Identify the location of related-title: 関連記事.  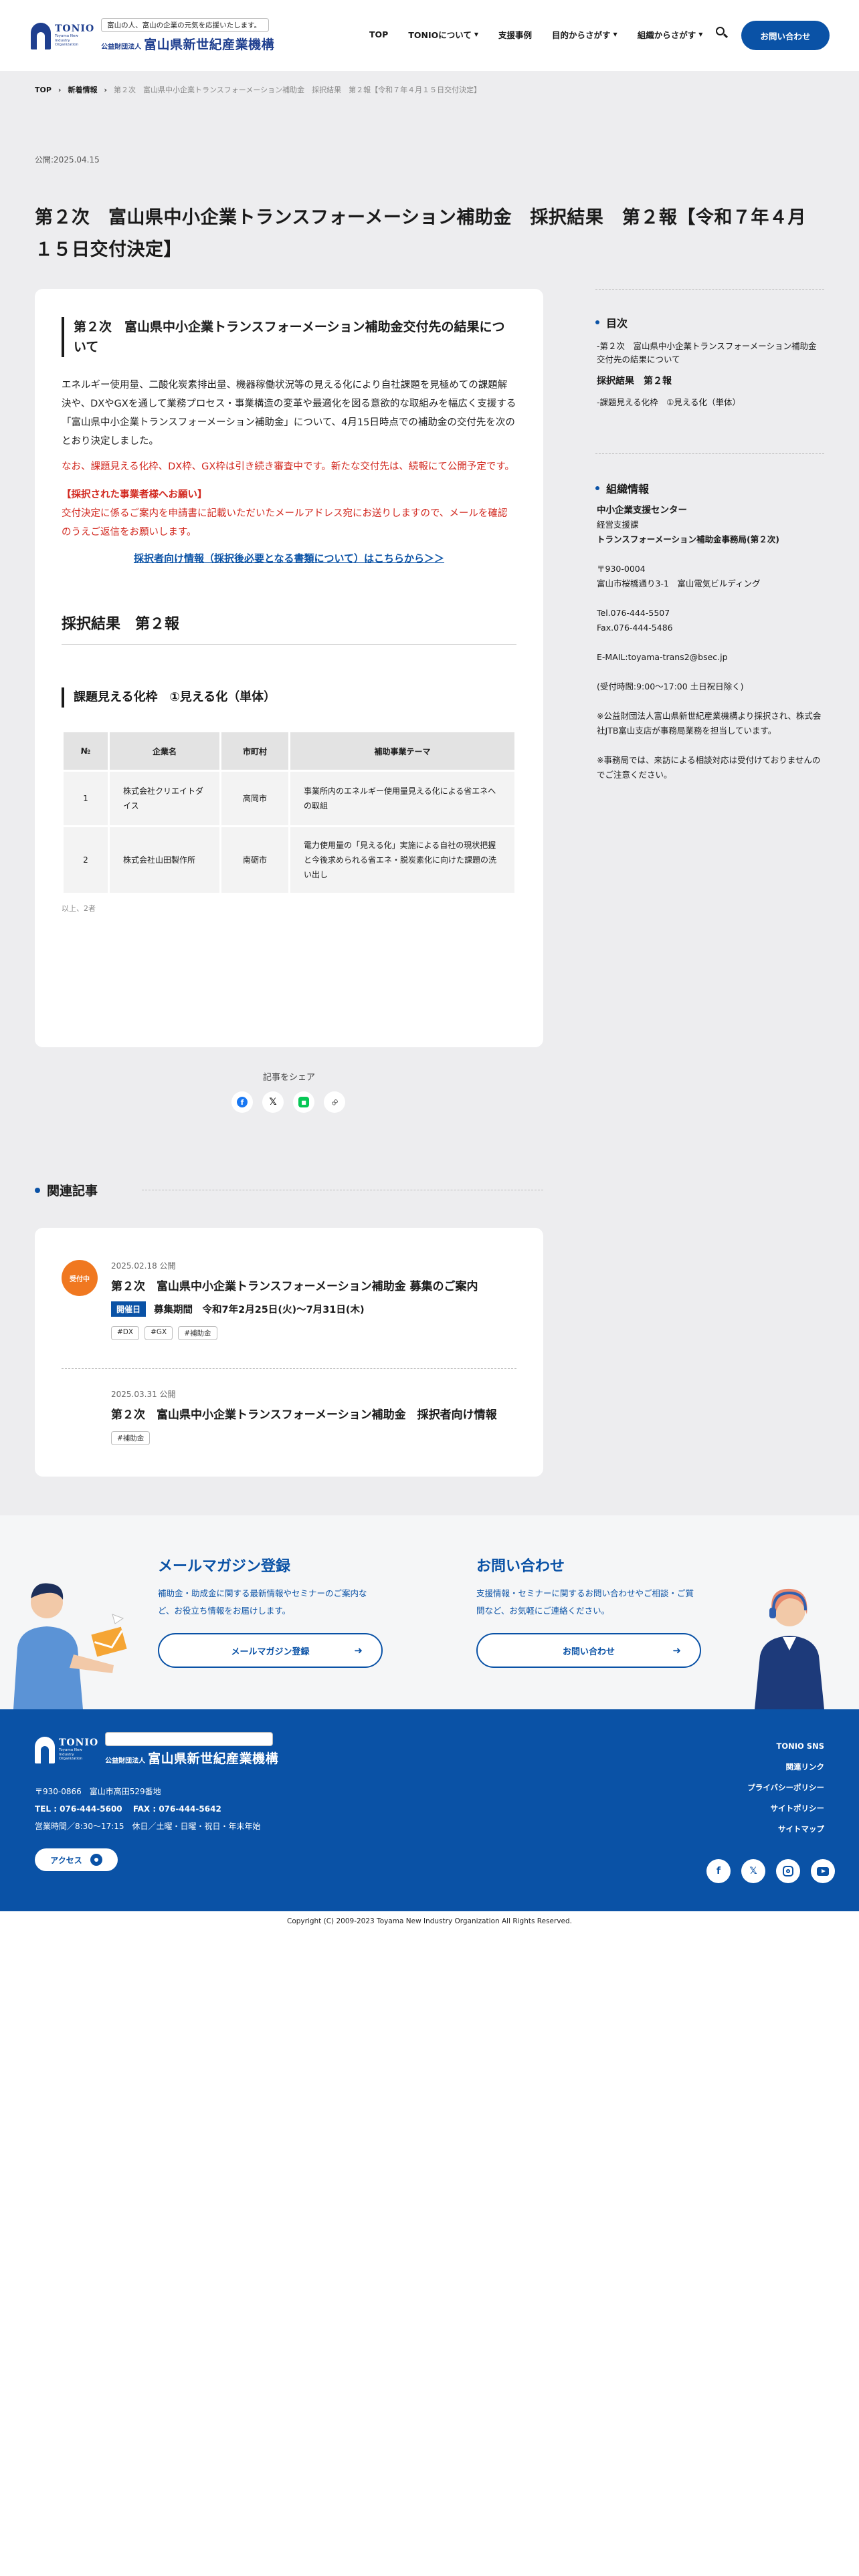
(72, 1191).